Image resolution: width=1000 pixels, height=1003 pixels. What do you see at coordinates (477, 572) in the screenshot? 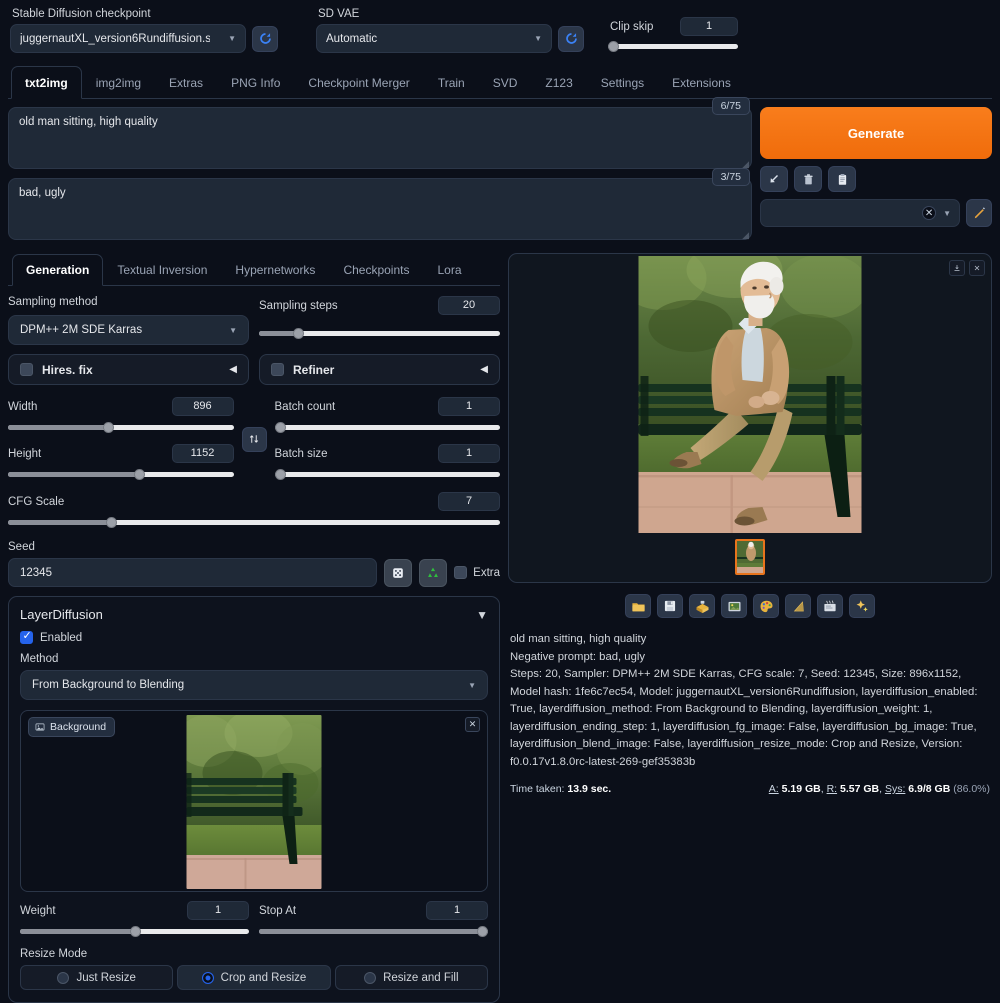
I see `extra-seed-group: Extra` at bounding box center [477, 572].